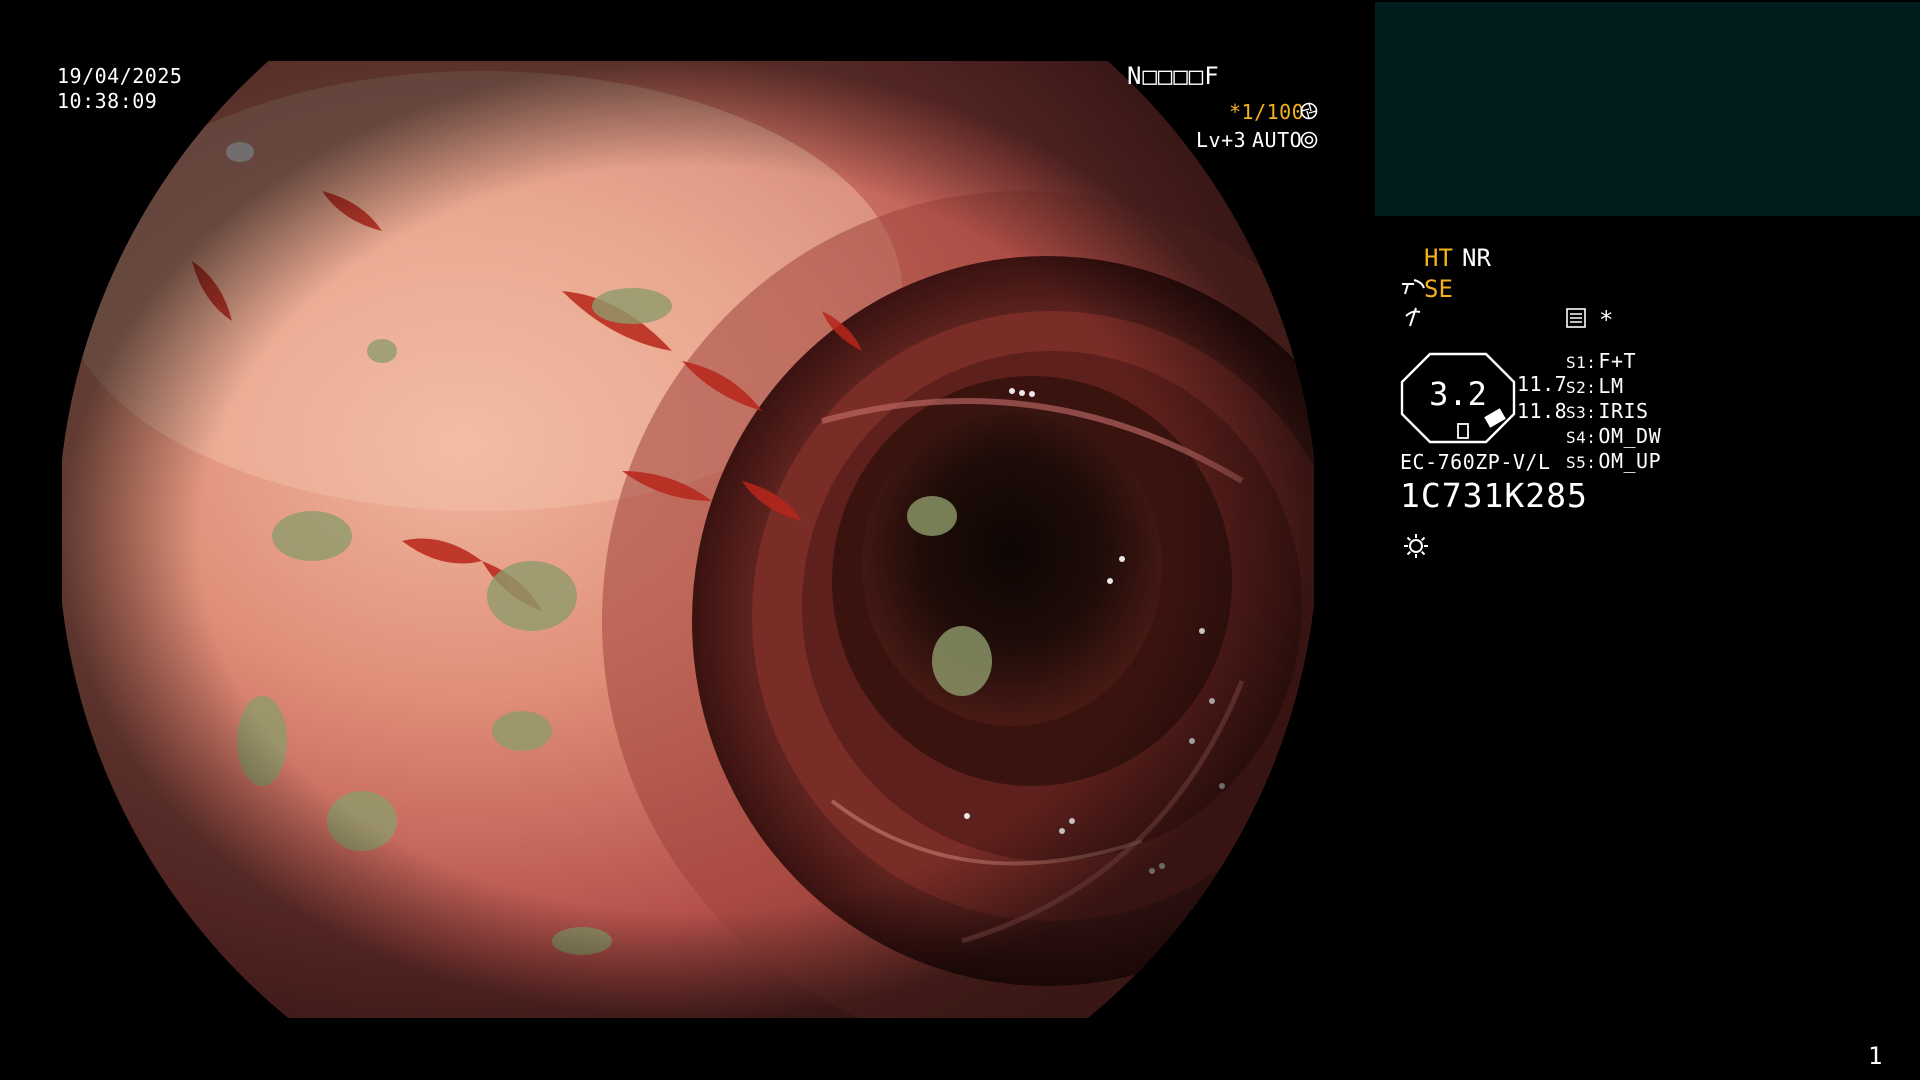 The image size is (1920, 1080). Describe the element at coordinates (1416, 546) in the screenshot. I see `light-icon` at that location.